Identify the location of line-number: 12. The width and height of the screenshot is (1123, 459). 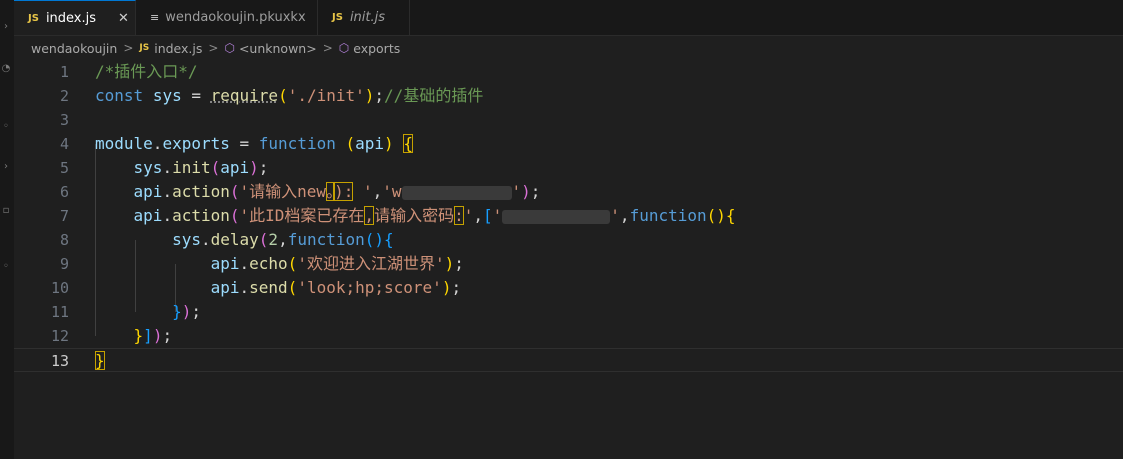
(59, 336).